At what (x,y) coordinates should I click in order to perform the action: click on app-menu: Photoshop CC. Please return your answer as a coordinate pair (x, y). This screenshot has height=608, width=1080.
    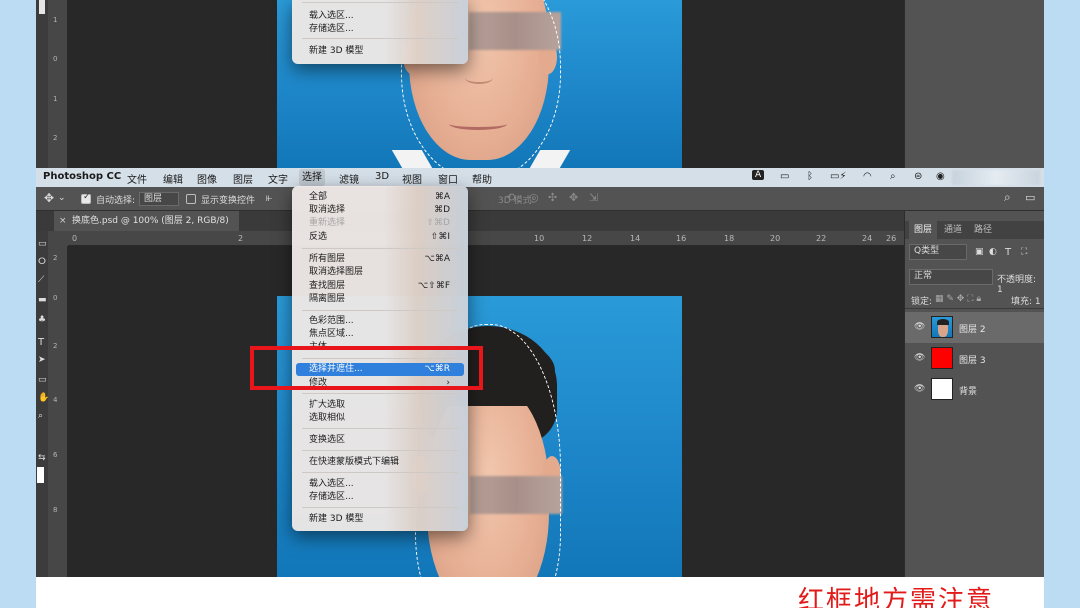
    Looking at the image, I should click on (82, 176).